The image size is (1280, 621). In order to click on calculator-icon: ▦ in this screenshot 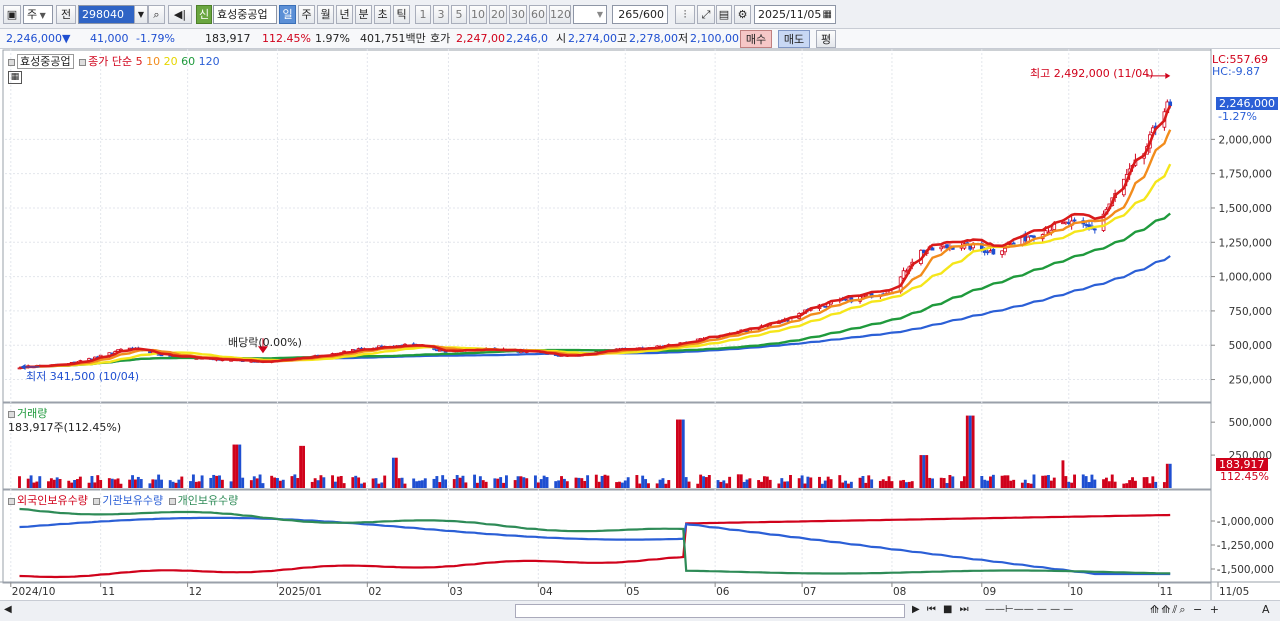, I will do `click(15, 77)`.